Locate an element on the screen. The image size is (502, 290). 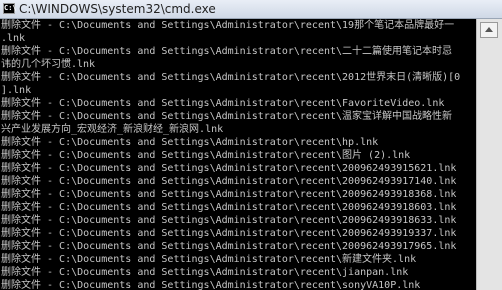
console-line: 讳的几个坏习惯.lnk is located at coordinates (48, 64).